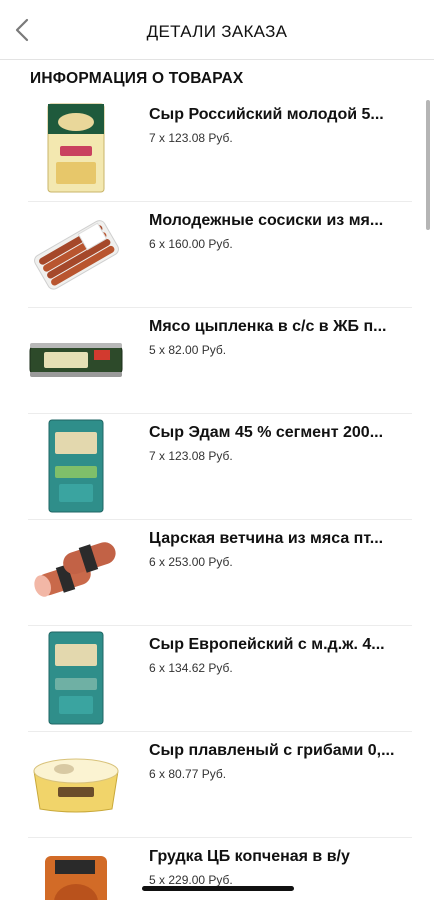 The image size is (434, 900). What do you see at coordinates (428, 165) in the screenshot?
I see `scrollbar` at bounding box center [428, 165].